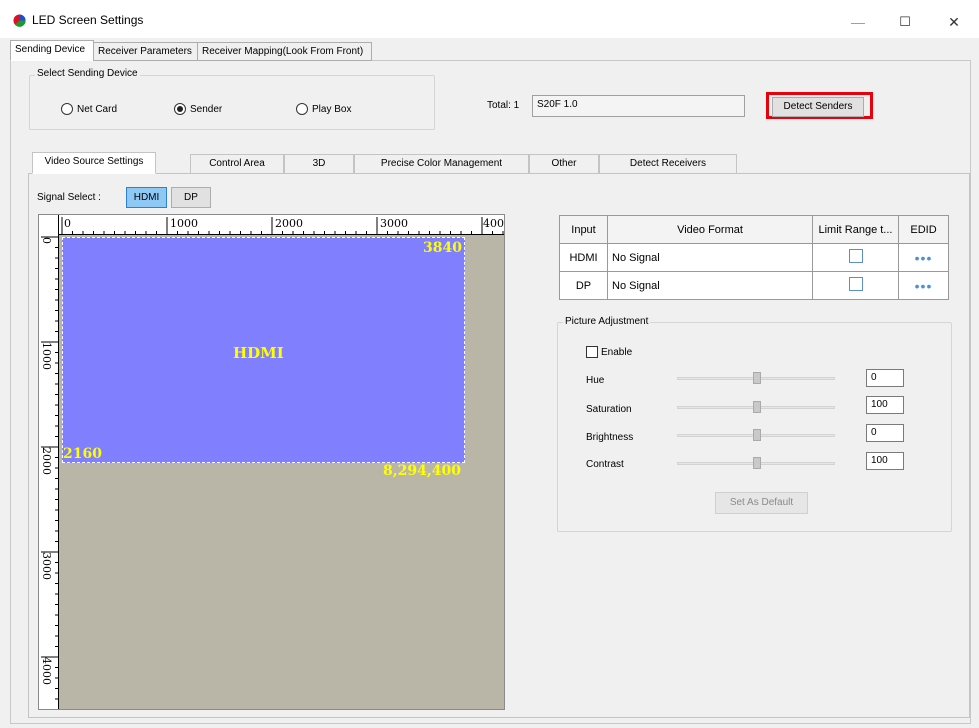 The height and width of the screenshot is (728, 979). I want to click on ruler-left-label: 3000, so click(46, 566).